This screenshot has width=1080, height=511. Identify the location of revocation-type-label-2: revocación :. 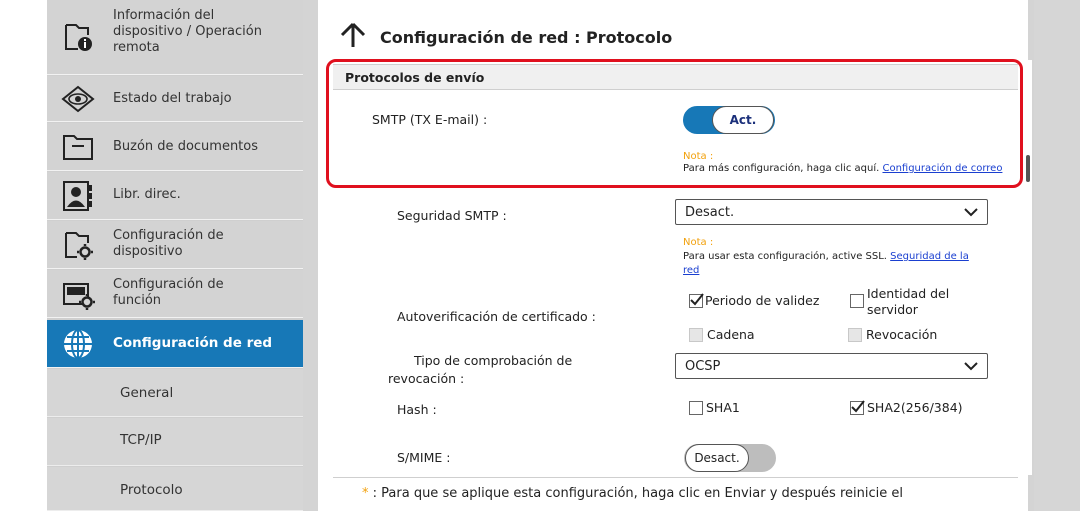
(426, 378).